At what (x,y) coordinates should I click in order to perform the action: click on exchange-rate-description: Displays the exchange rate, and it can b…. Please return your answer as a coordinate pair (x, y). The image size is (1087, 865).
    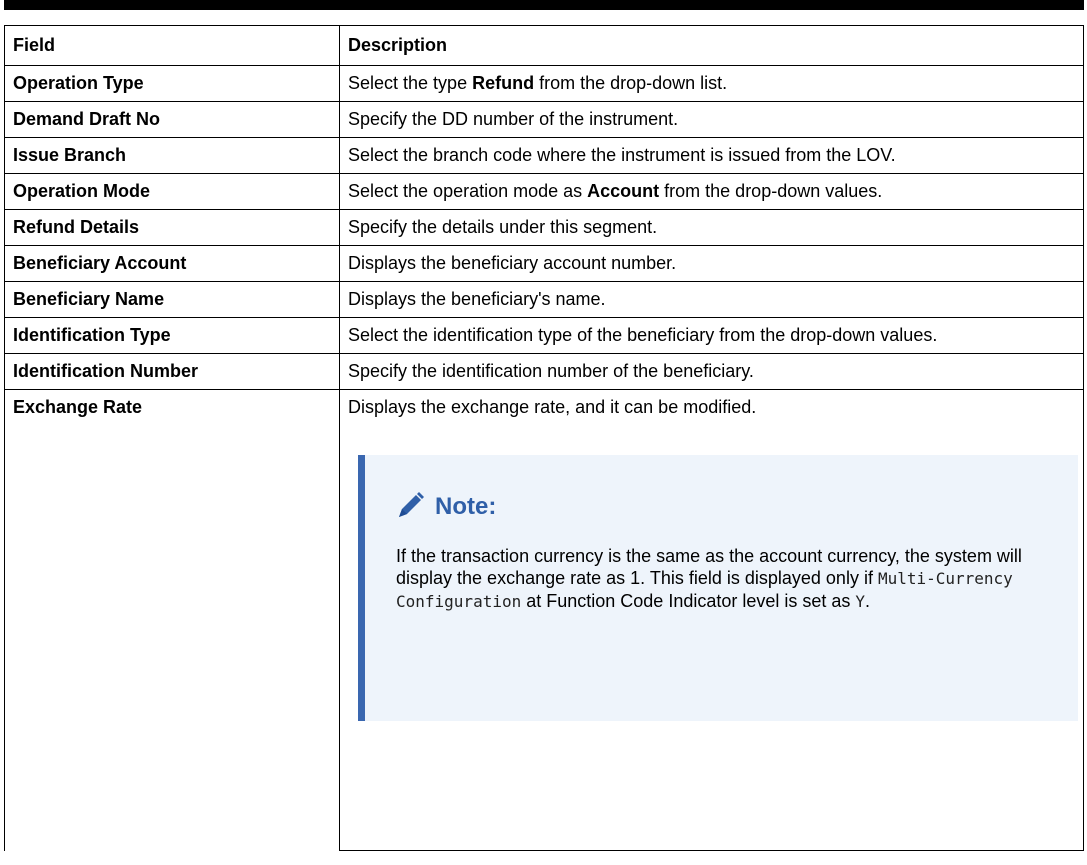
    Looking at the image, I should click on (552, 407).